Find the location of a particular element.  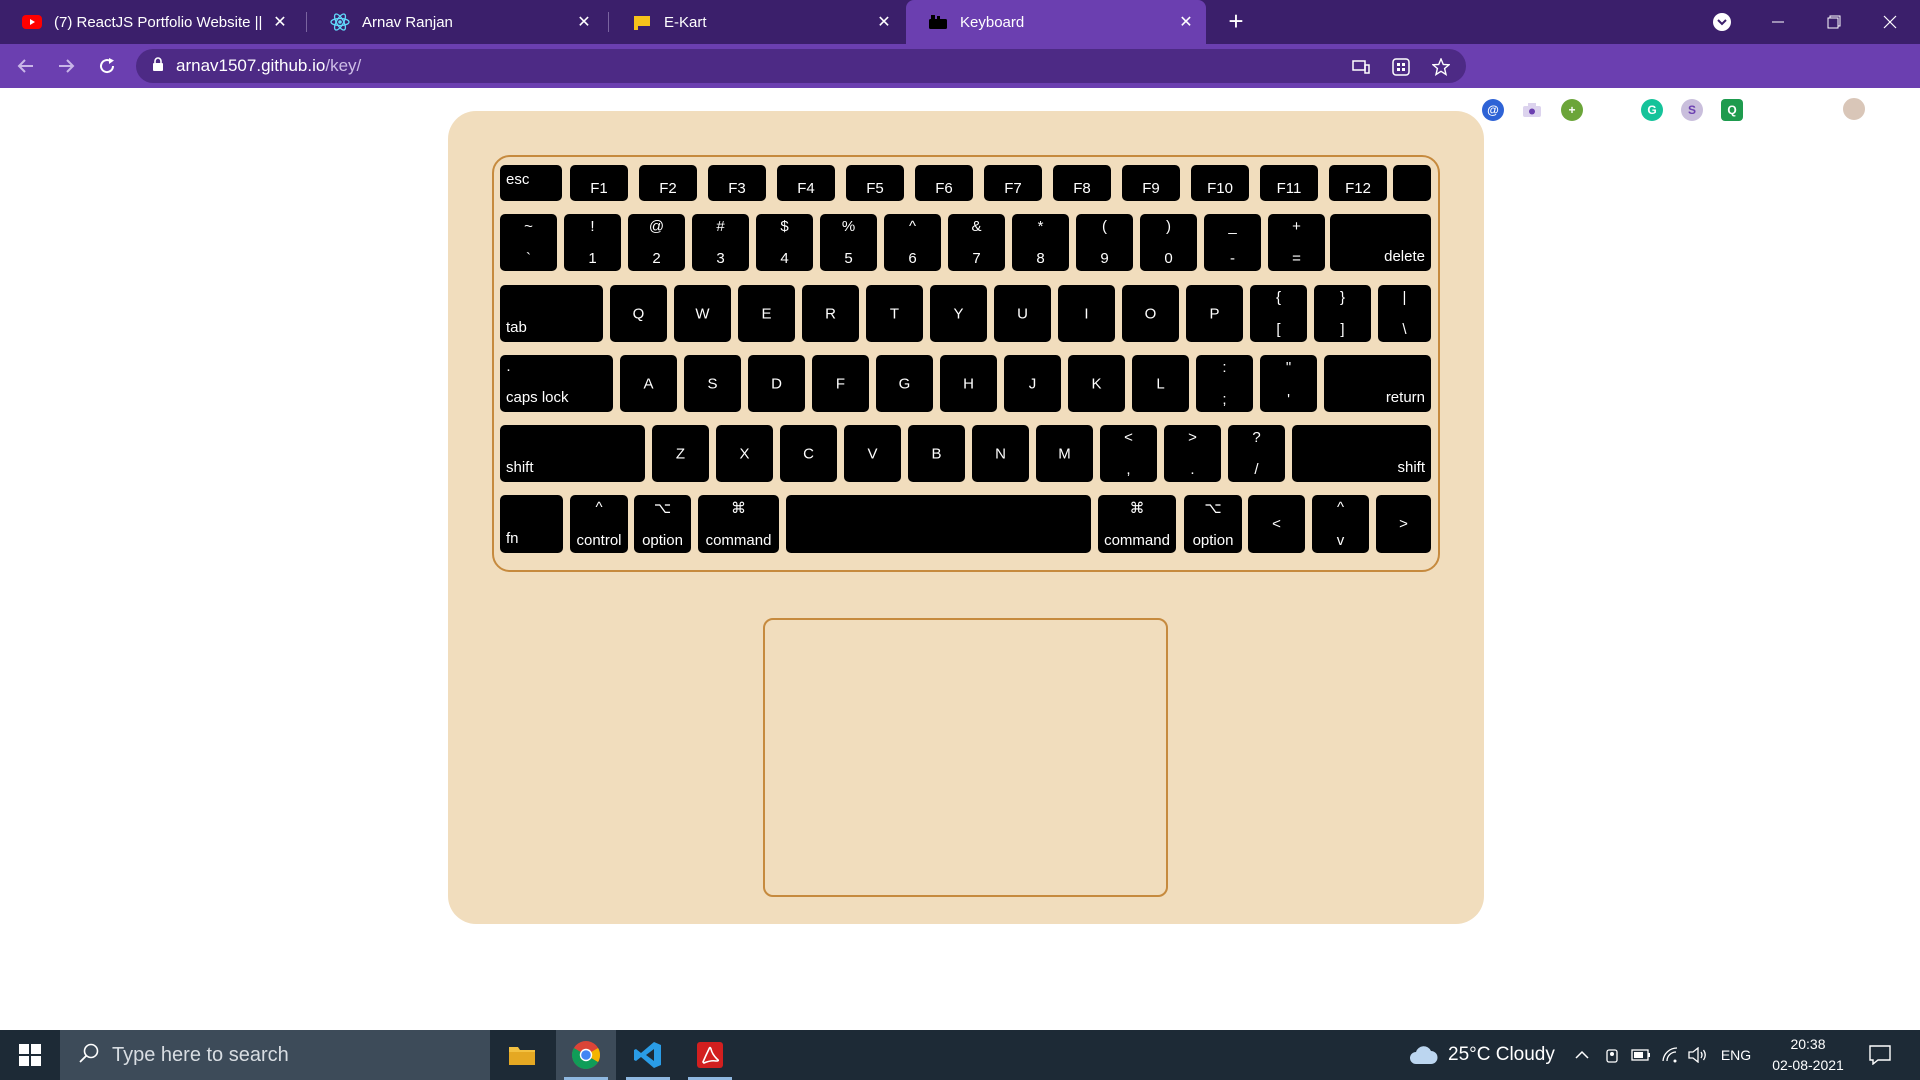

puzzle-extensions-icon is located at coordinates (1772, 110).